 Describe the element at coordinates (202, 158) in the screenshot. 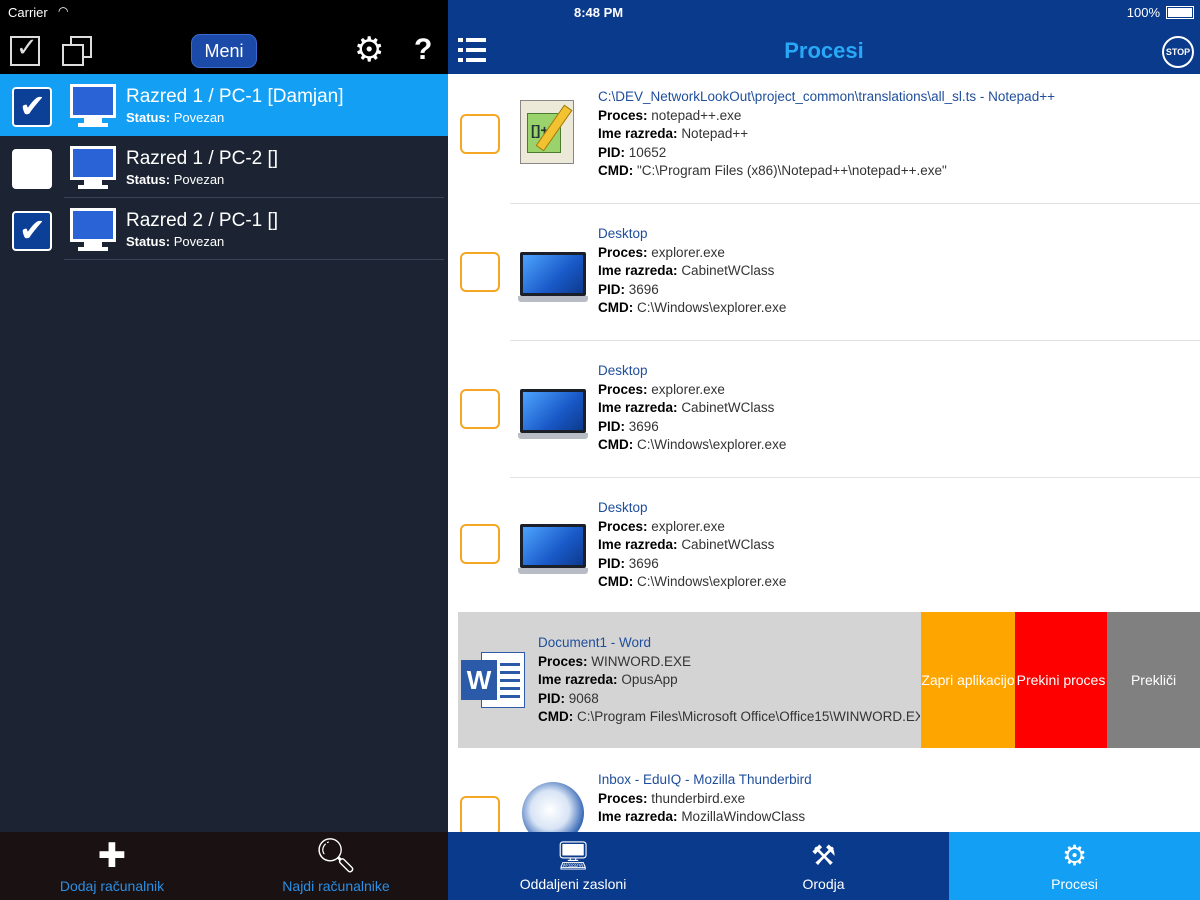

I see `computer-name: Razred 1 / PC-2 []` at that location.